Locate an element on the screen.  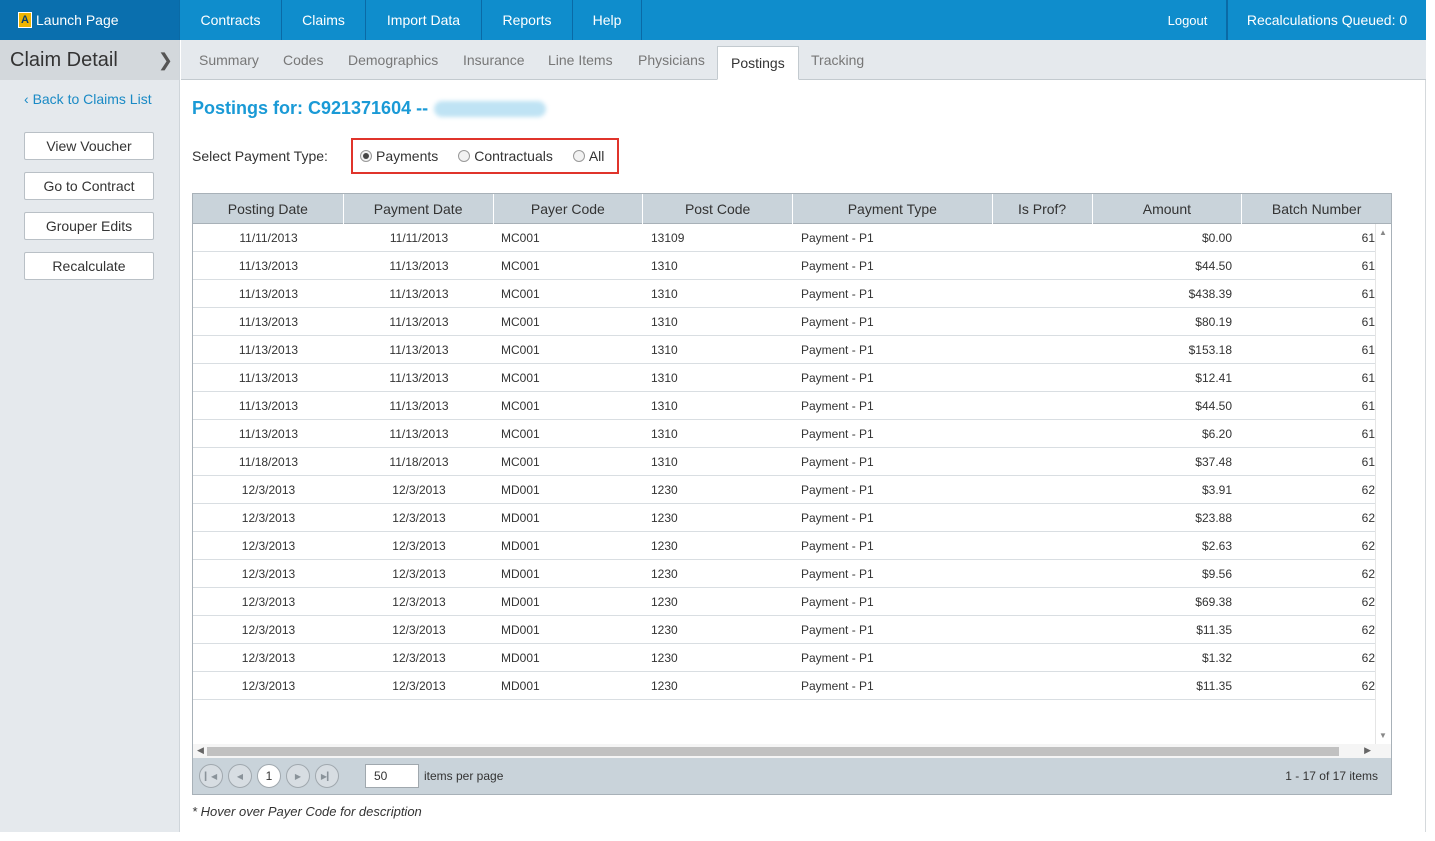
launch-page-link: A Launch Page is located at coordinates (90, 20).